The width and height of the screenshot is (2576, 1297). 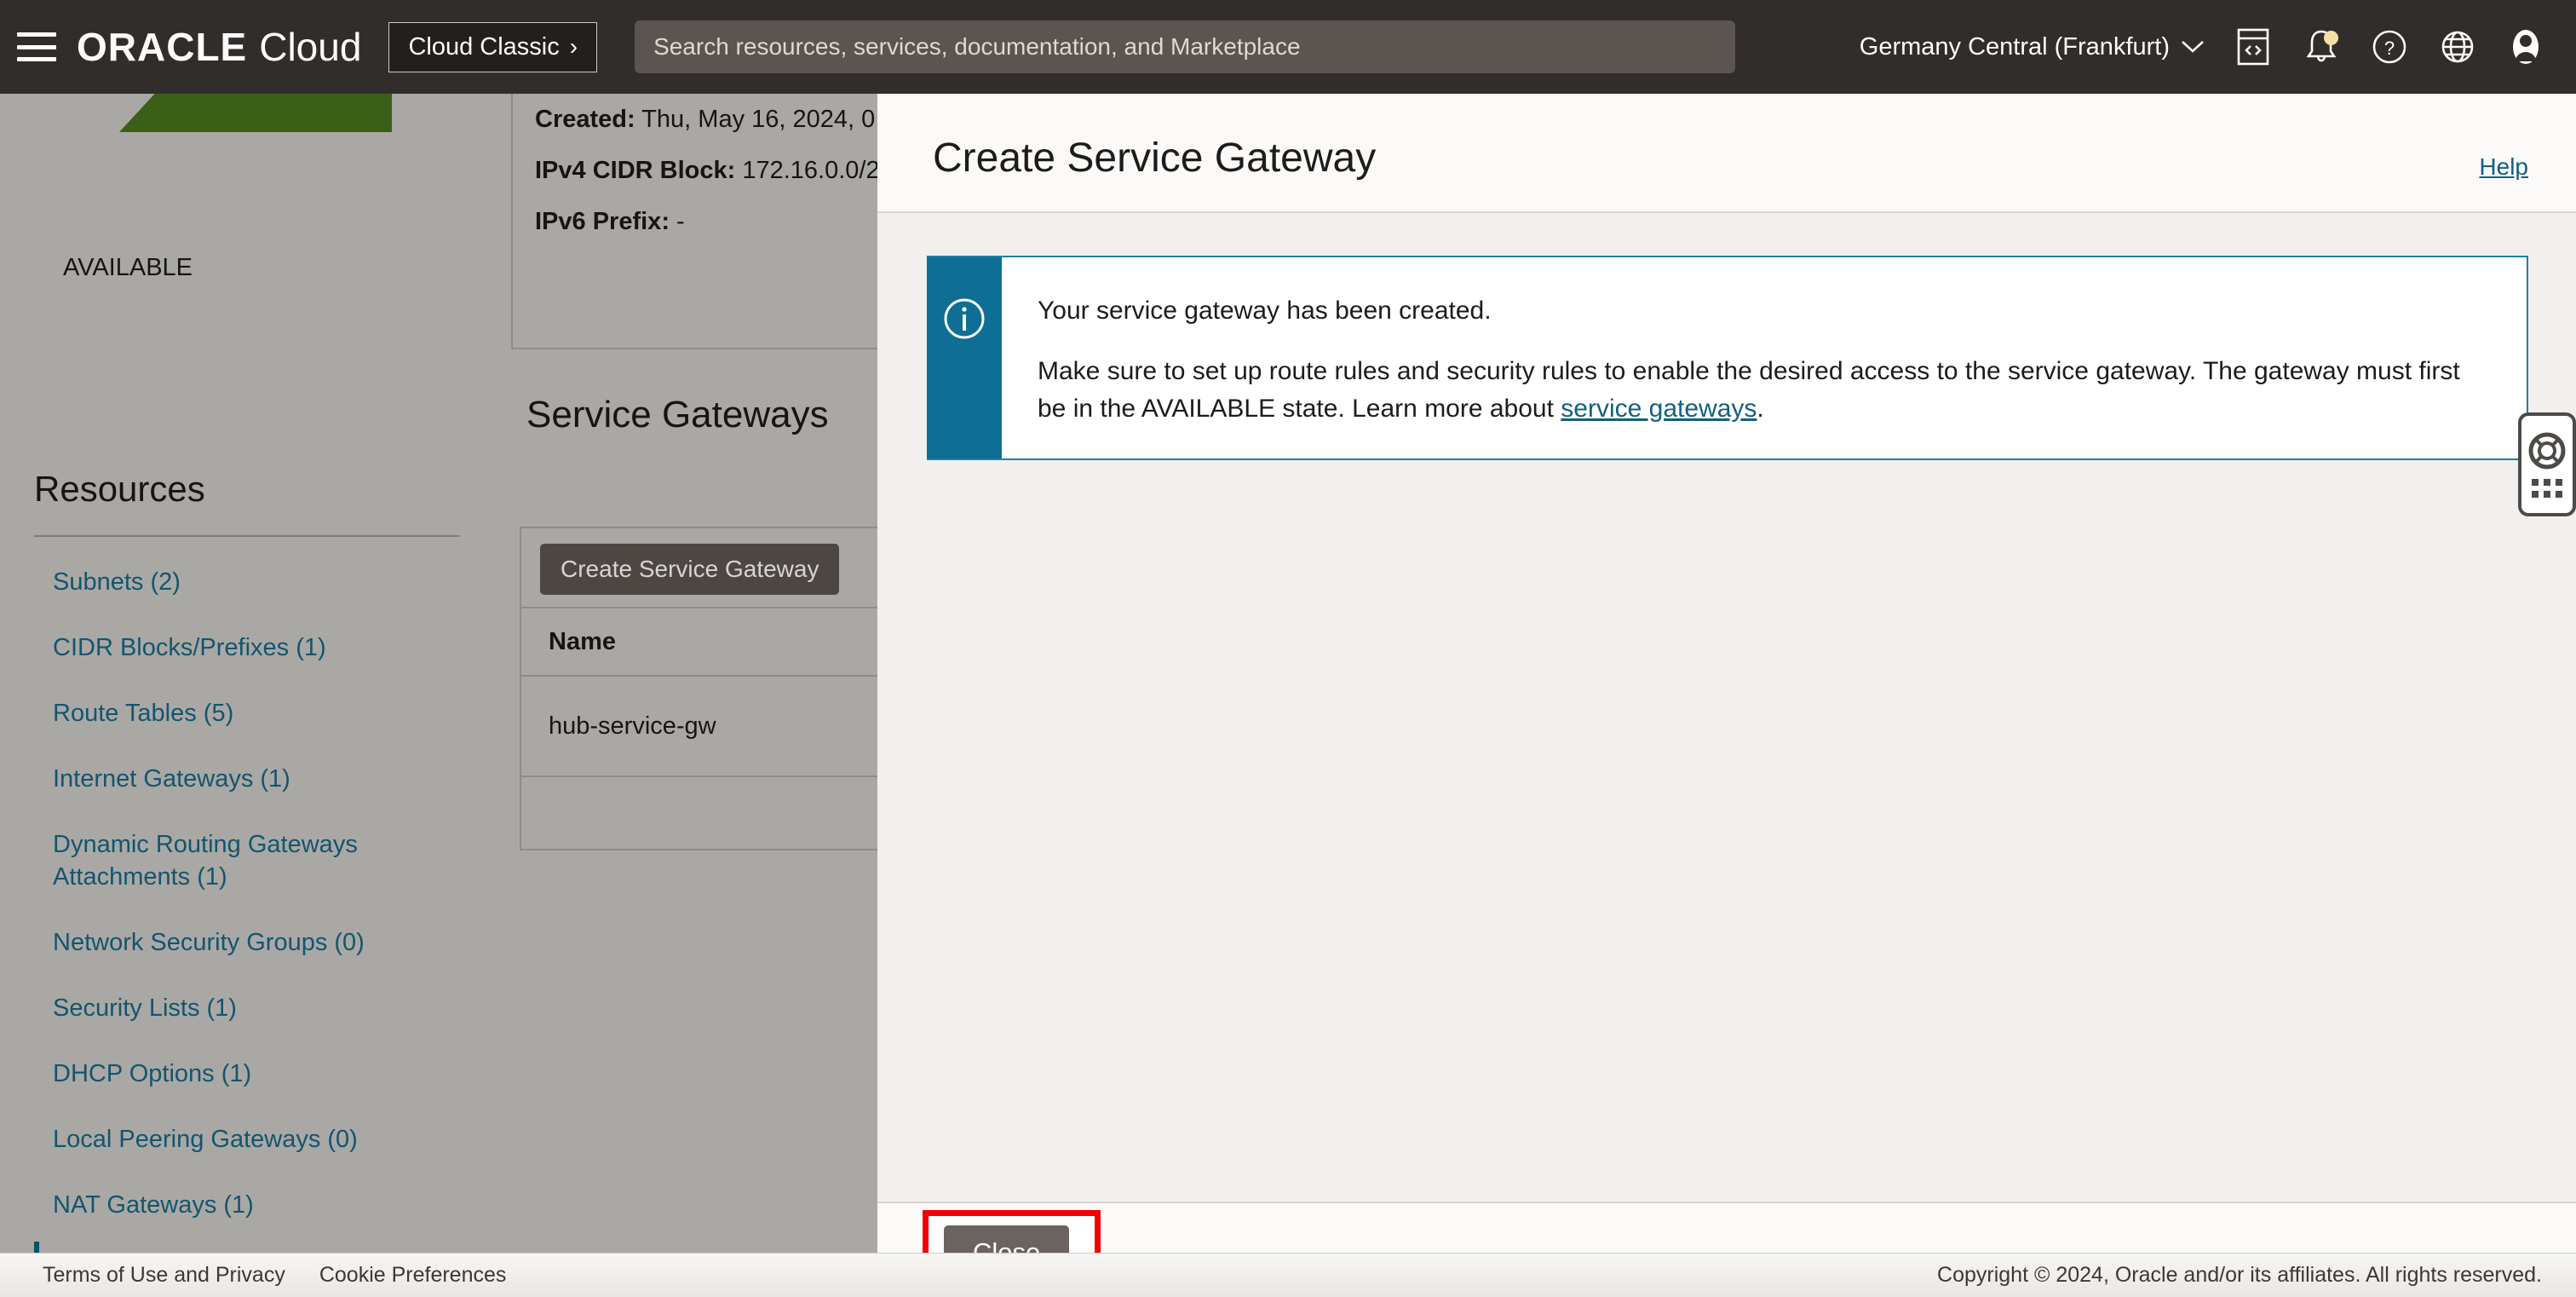 What do you see at coordinates (2253, 46) in the screenshot?
I see `code-editor-icon` at bounding box center [2253, 46].